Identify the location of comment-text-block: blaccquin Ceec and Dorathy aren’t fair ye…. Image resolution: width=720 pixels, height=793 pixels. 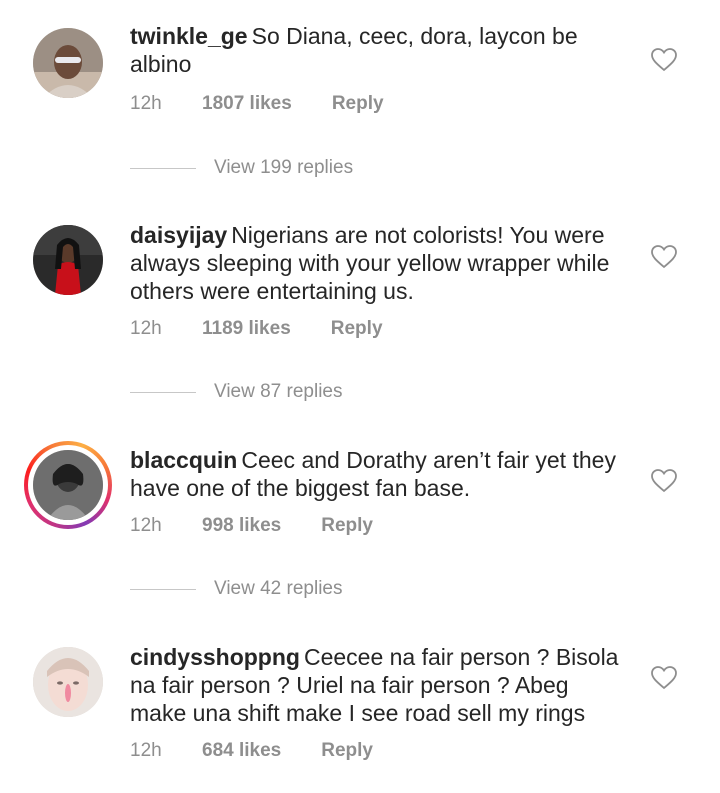
(380, 474).